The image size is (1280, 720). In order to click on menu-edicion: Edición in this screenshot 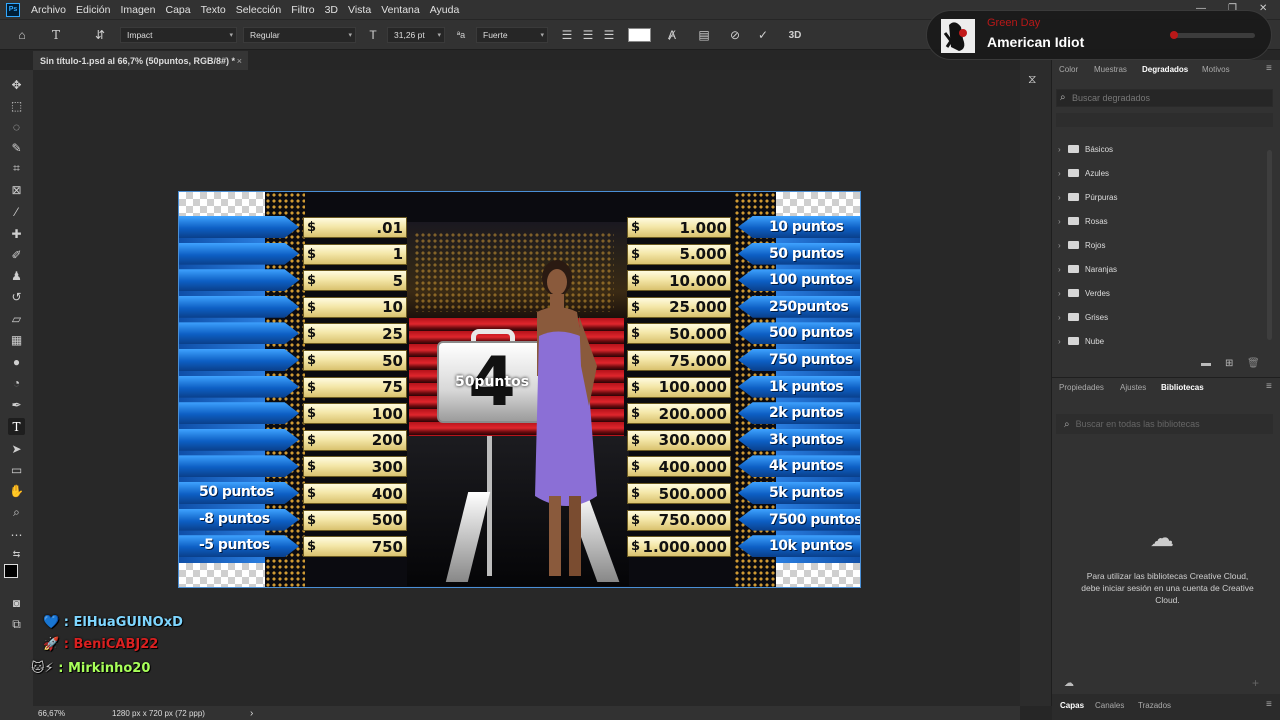, I will do `click(93, 10)`.